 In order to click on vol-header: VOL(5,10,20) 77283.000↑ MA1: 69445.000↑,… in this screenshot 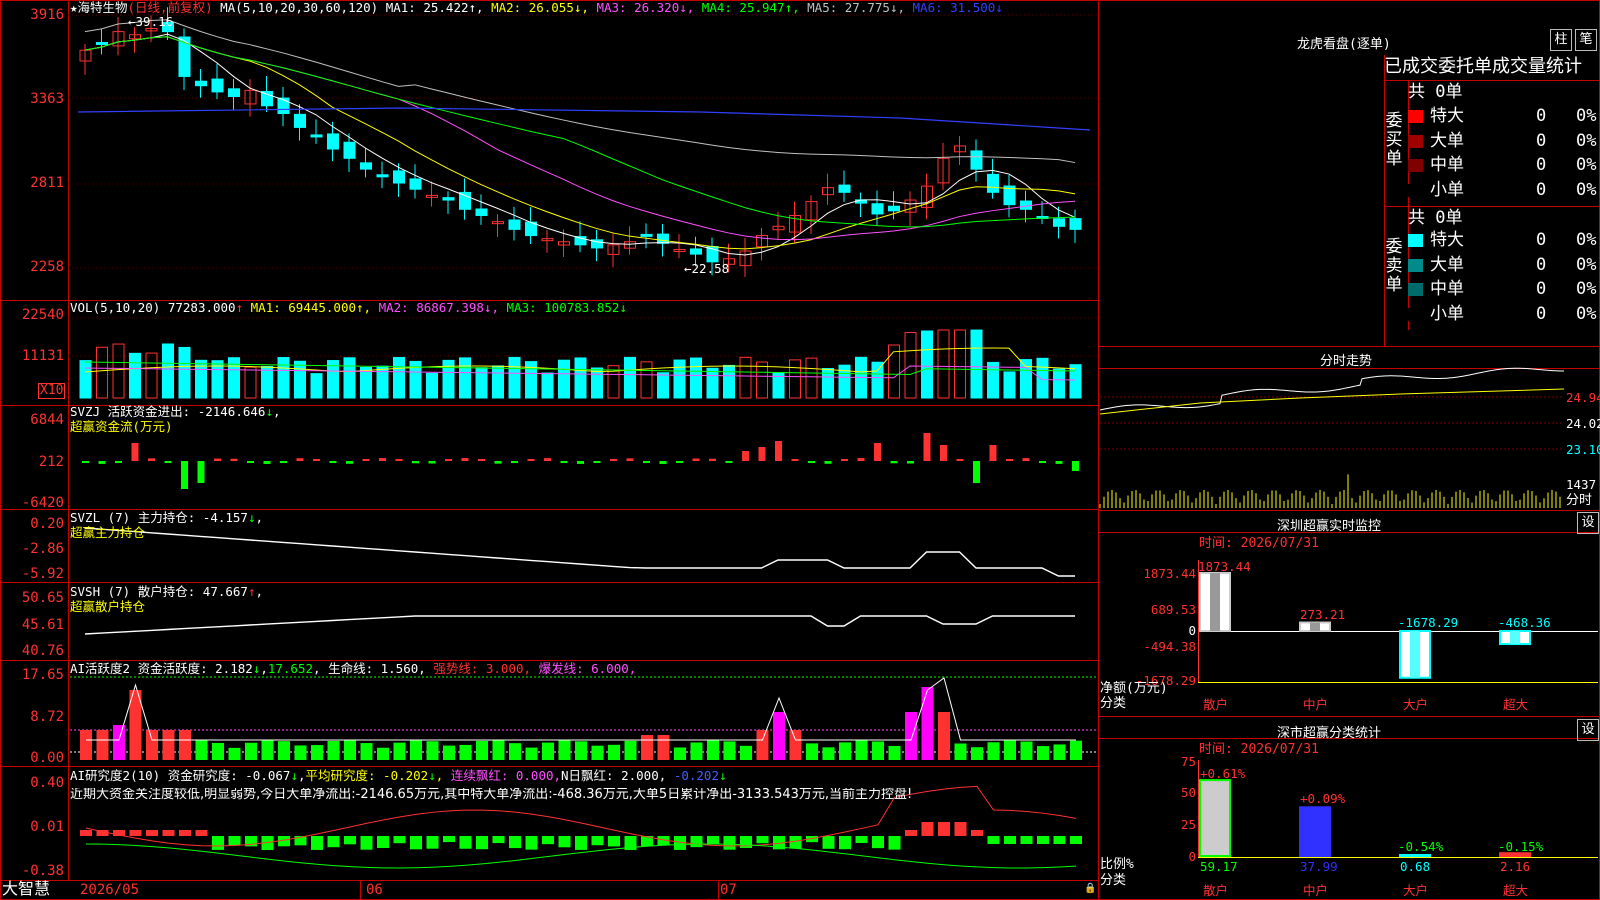, I will do `click(348, 308)`.